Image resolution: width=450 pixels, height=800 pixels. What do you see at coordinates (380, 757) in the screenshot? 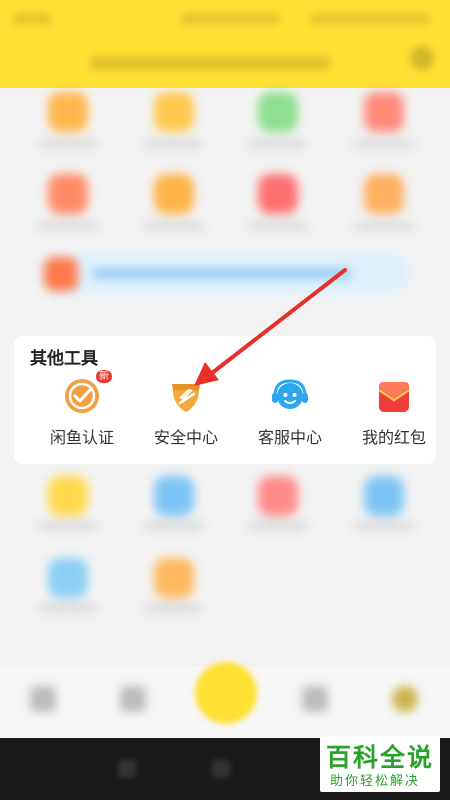
I see `watermark-main: 百科全说` at bounding box center [380, 757].